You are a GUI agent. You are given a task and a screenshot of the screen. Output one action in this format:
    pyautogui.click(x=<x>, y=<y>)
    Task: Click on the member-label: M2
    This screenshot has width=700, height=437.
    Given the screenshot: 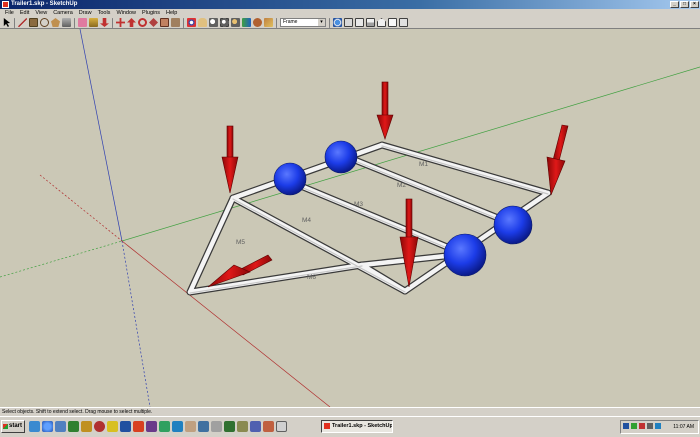 What is the action you would take?
    pyautogui.click(x=401, y=185)
    